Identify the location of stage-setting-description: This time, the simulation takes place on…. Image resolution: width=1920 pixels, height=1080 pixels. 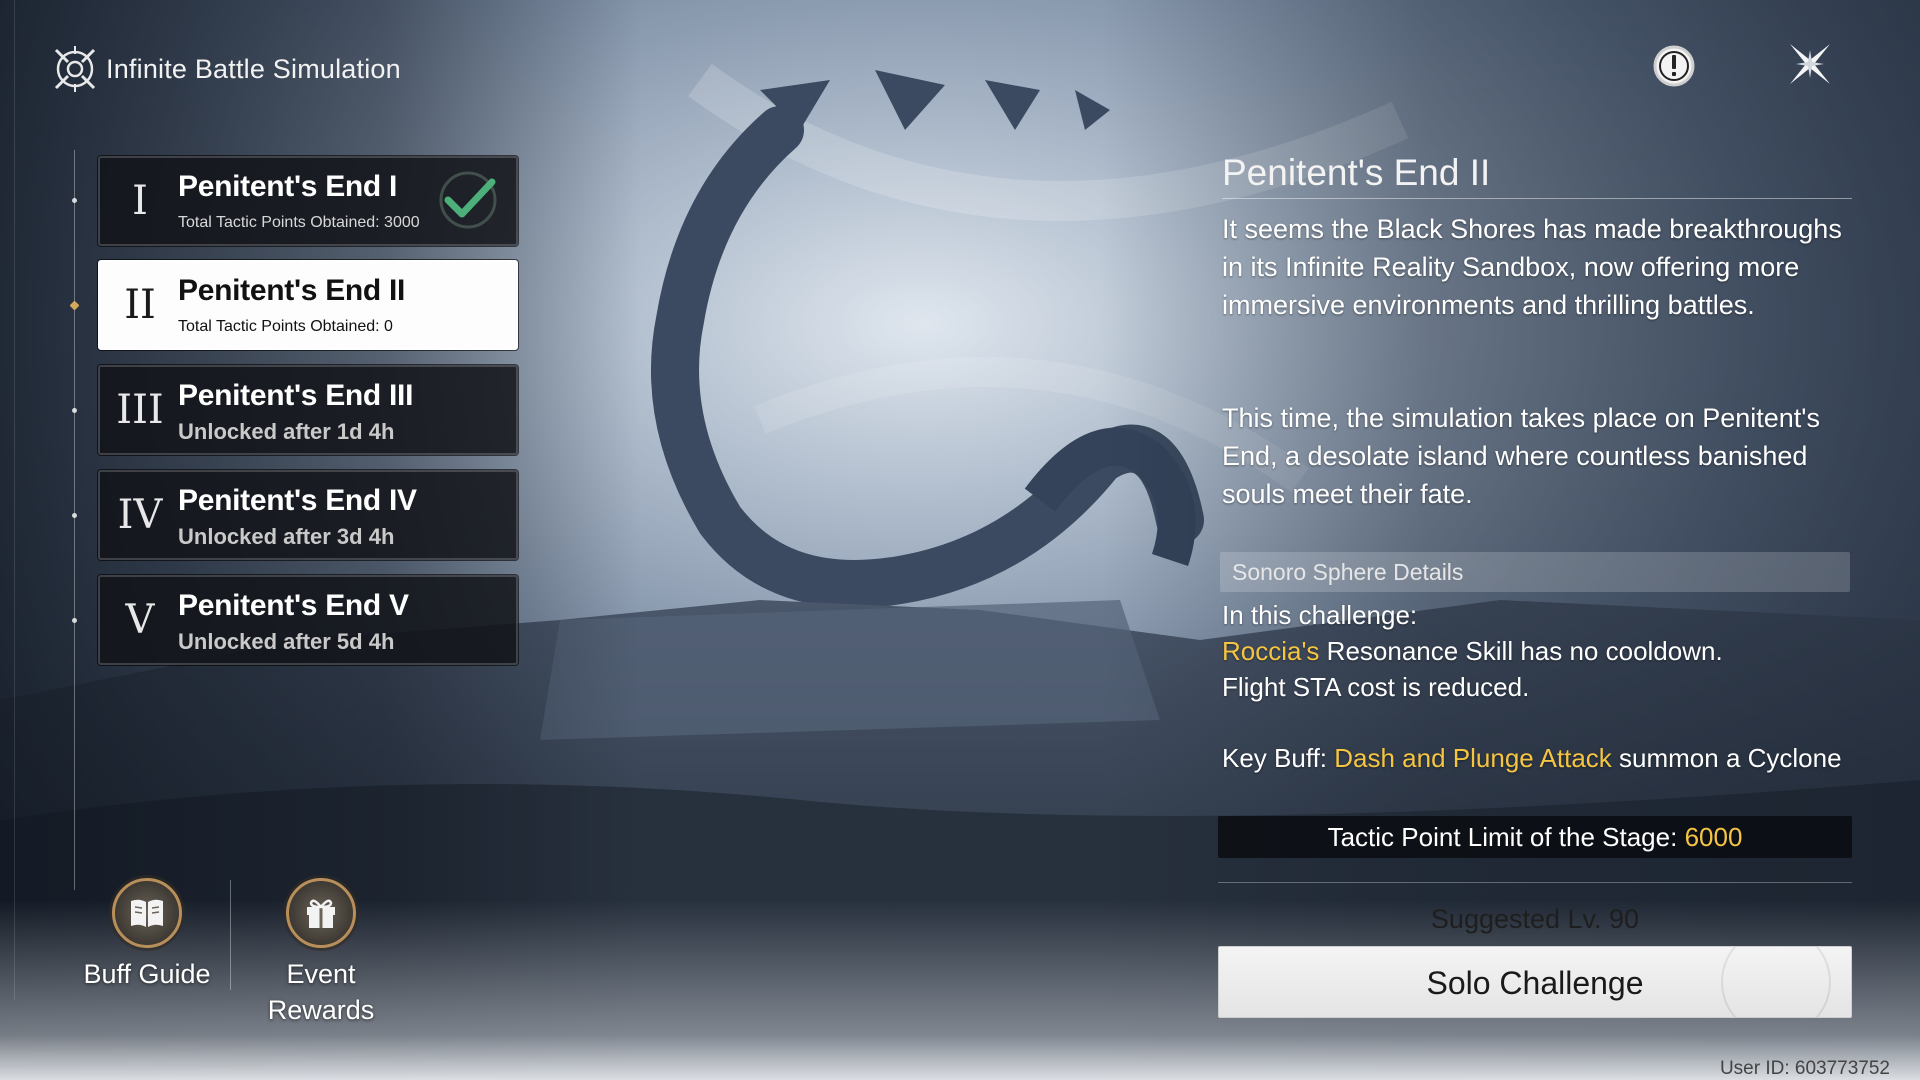
(1521, 456).